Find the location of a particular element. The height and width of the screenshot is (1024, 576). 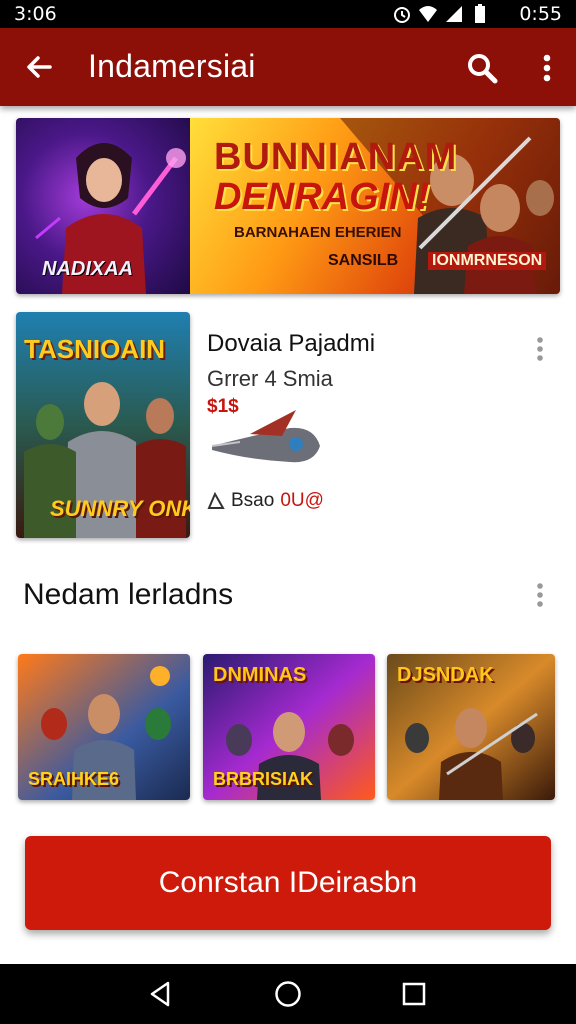

aircraft-illustration is located at coordinates (265, 436).